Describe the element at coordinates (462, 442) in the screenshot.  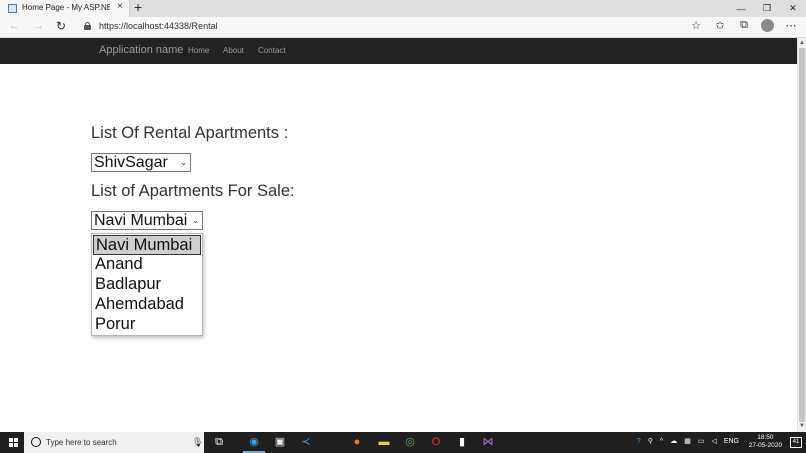
I see `document-icon: ▮` at that location.